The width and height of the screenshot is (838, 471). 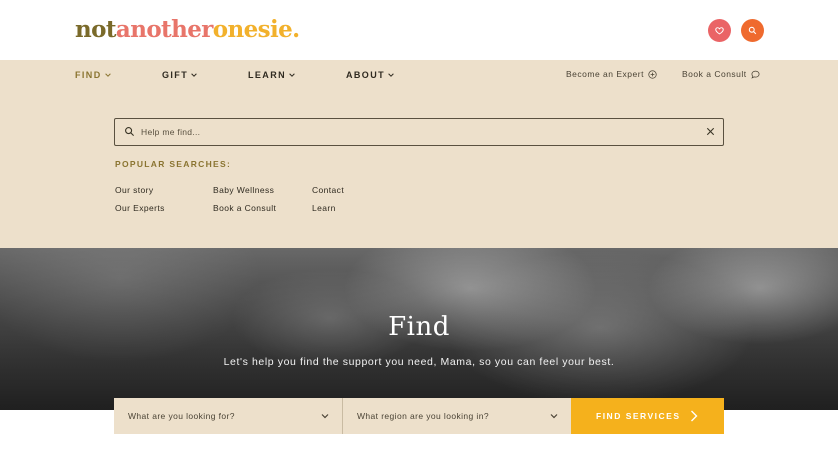 What do you see at coordinates (267, 75) in the screenshot?
I see `nav-item-label: LEARN` at bounding box center [267, 75].